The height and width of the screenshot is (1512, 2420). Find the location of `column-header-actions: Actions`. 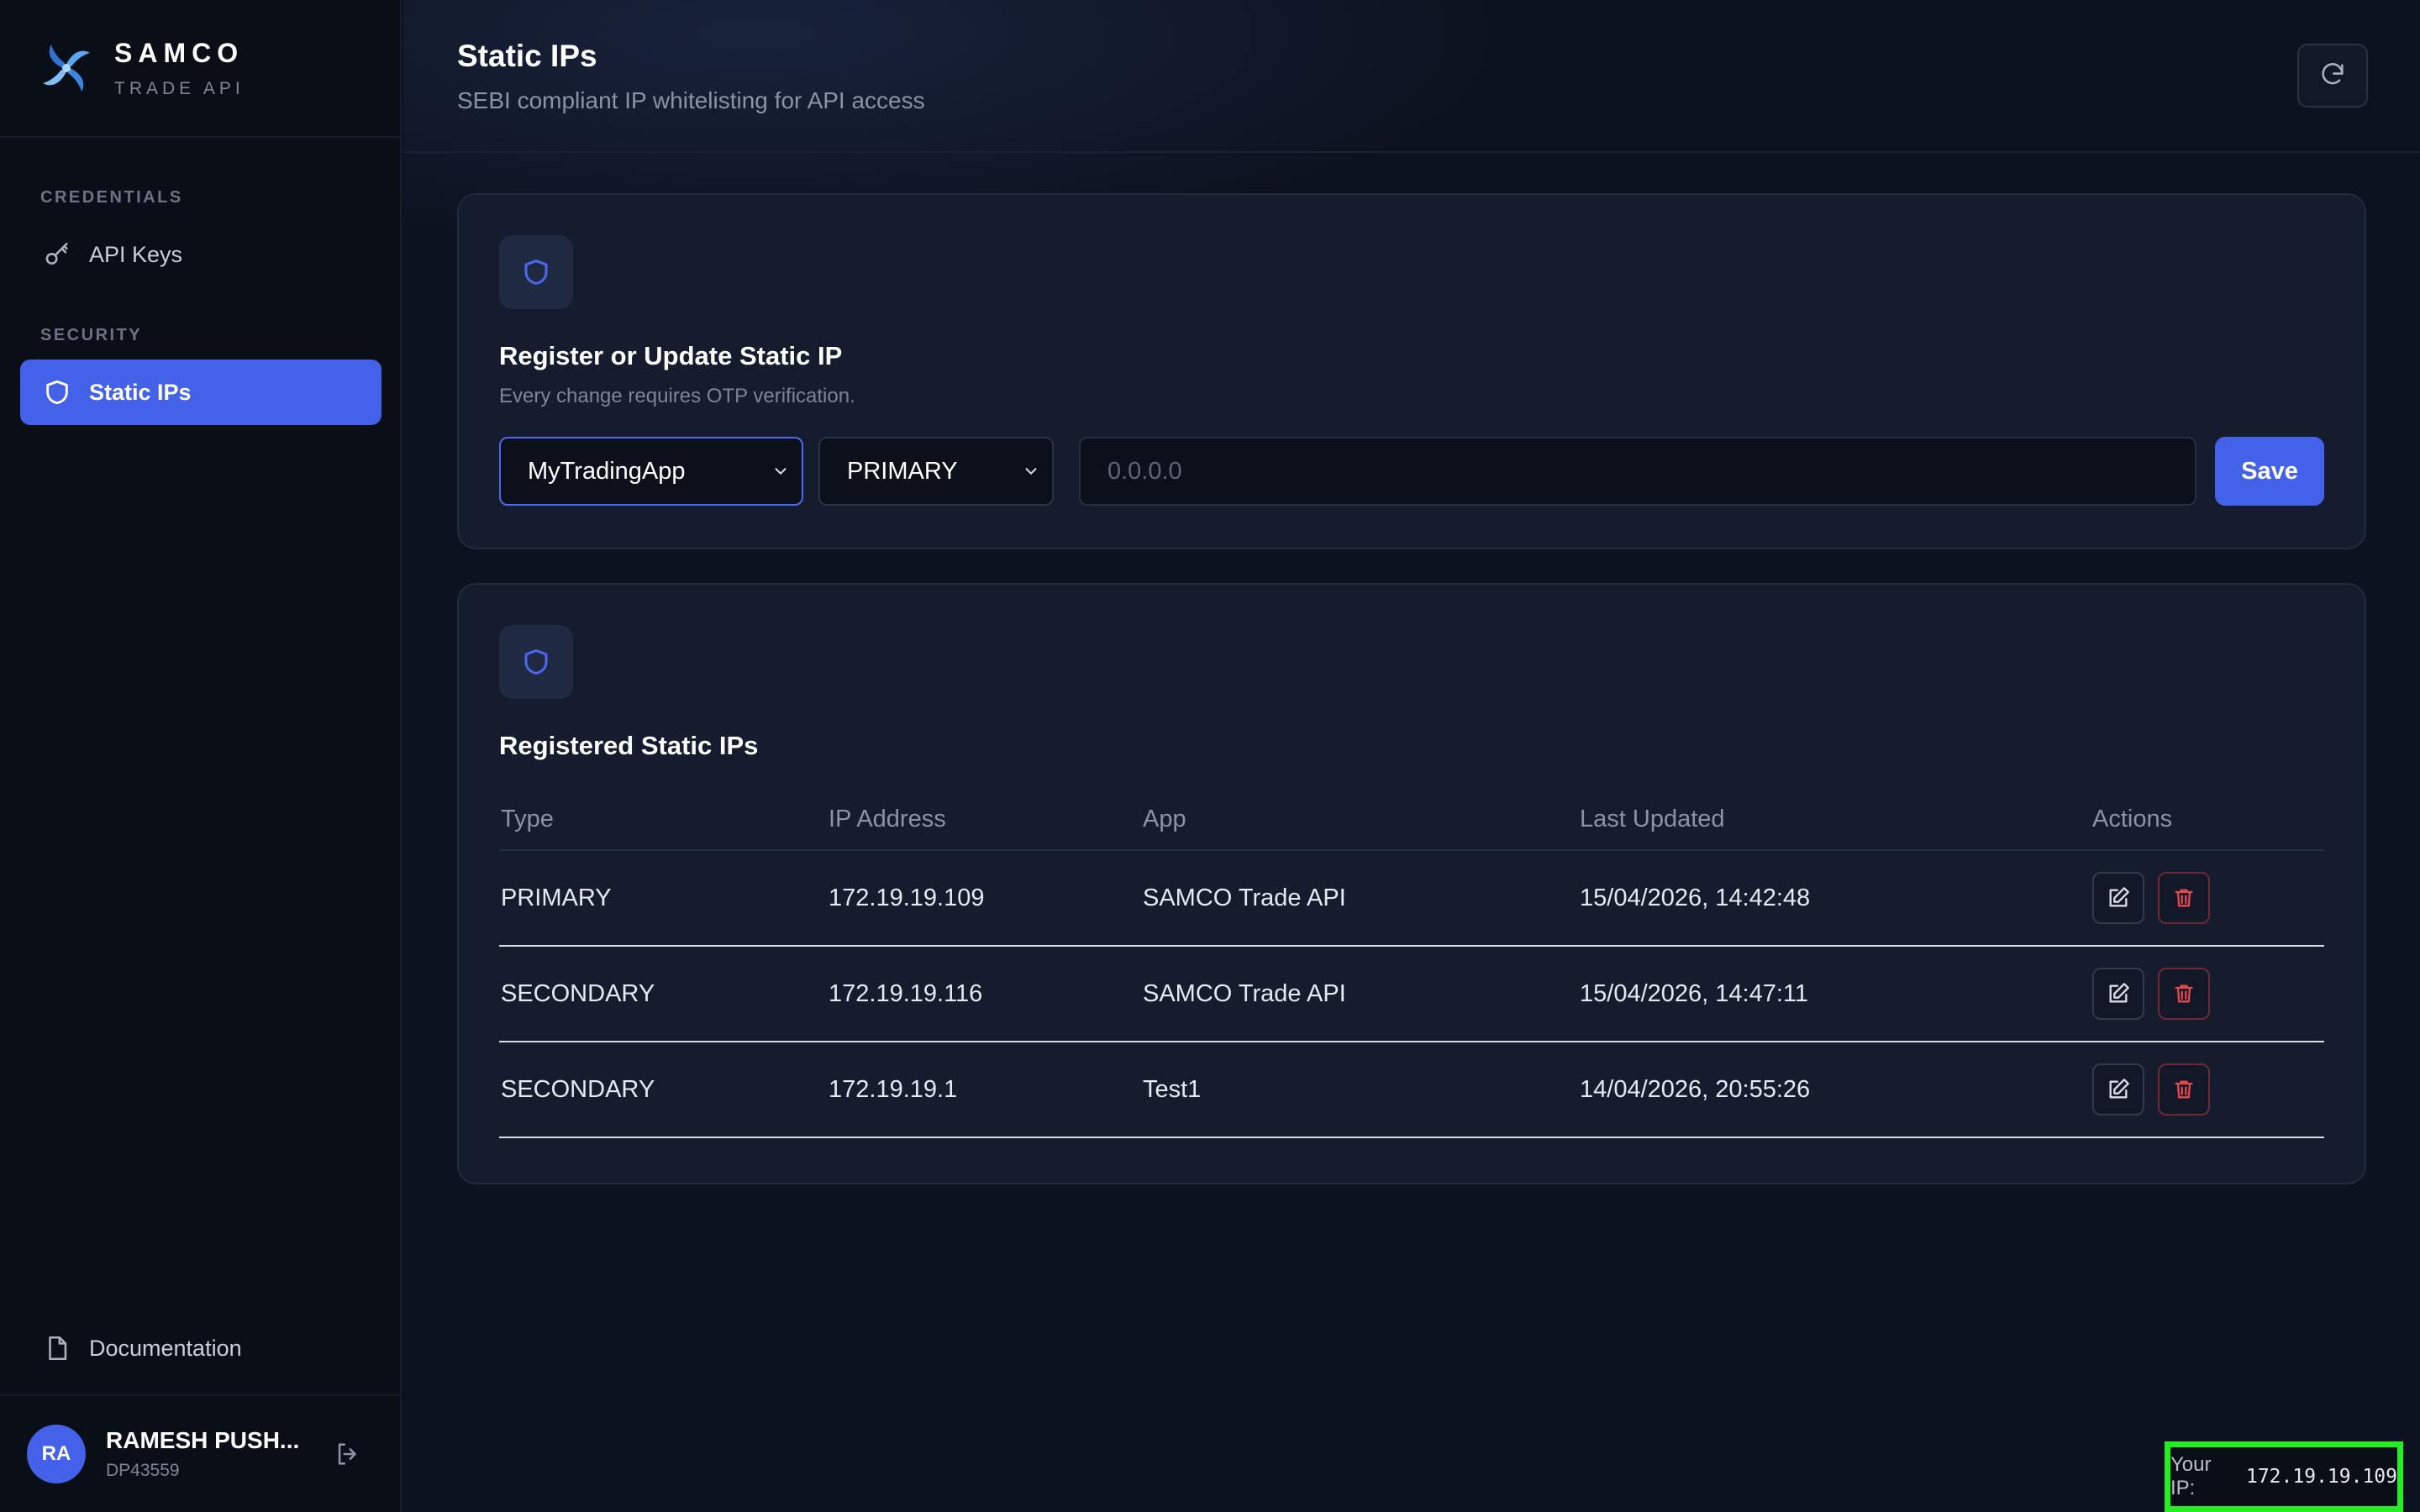

column-header-actions: Actions is located at coordinates (2208, 820).